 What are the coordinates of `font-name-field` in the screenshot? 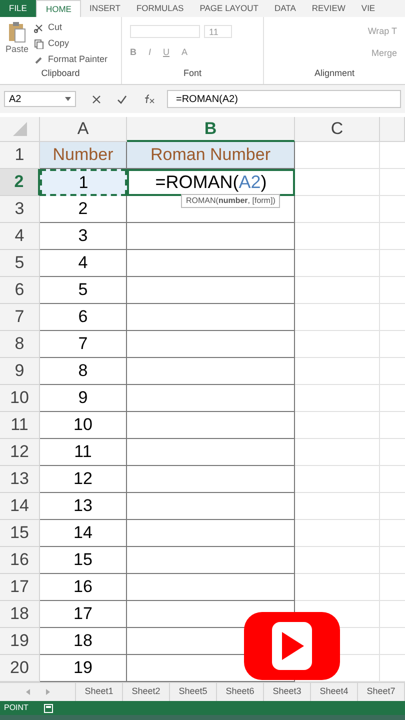 It's located at (165, 31).